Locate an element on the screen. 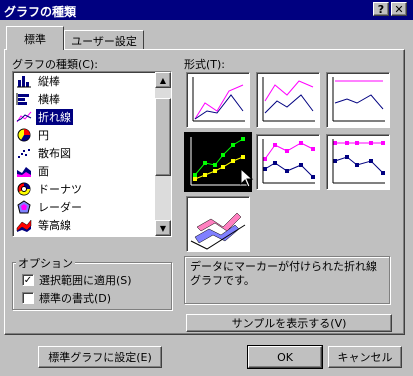 Image resolution: width=413 pixels, height=376 pixels. bar-chart-icon is located at coordinates (24, 99).